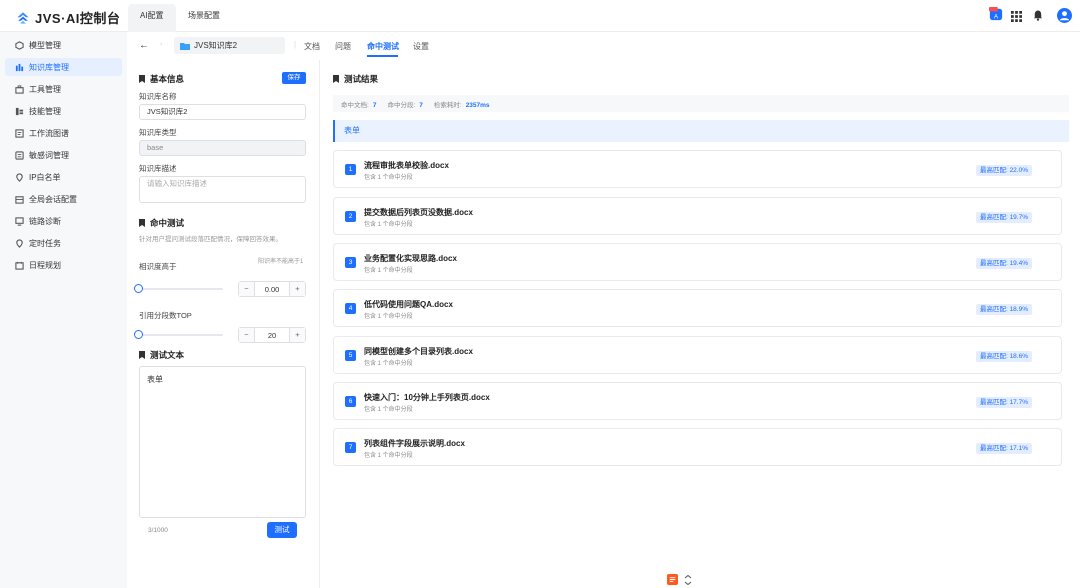  I want to click on sidebar-item-knowledge: 知识库管理, so click(63, 67).